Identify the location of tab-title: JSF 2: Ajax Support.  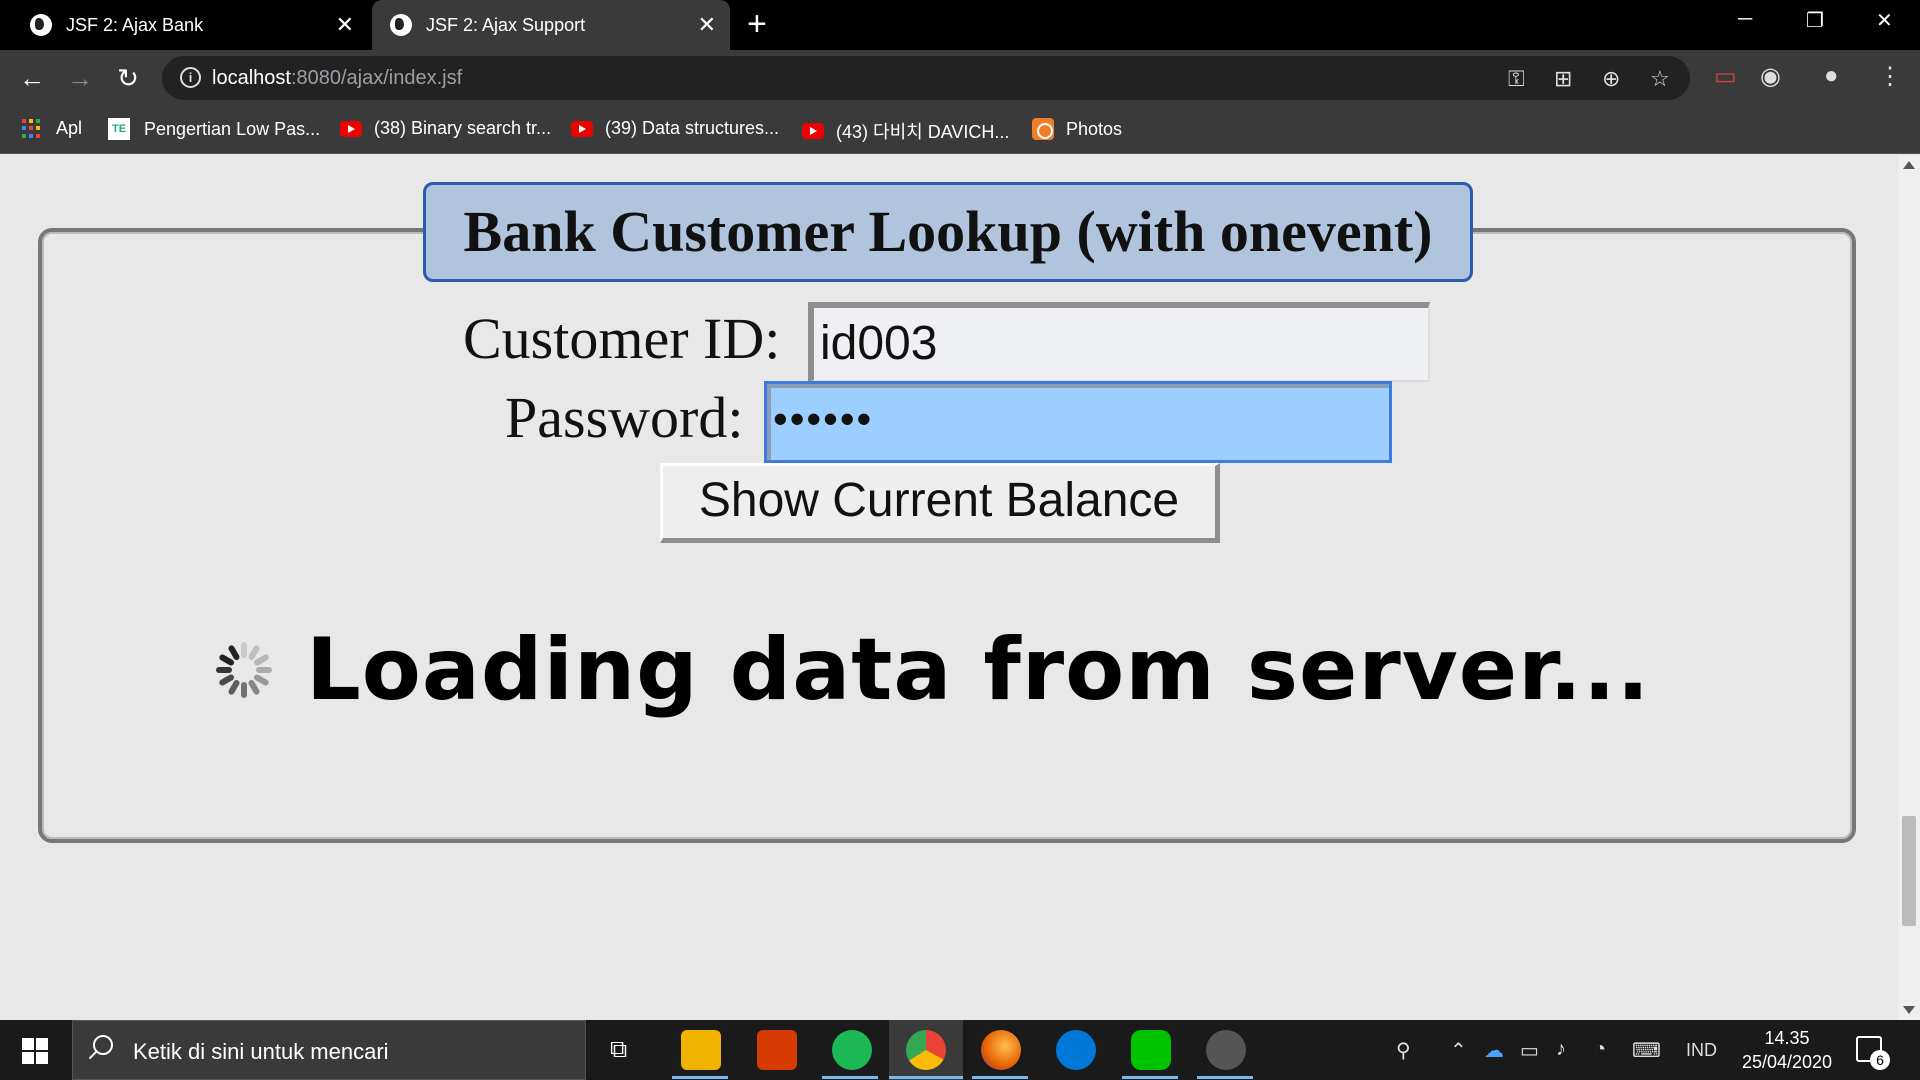
(506, 24).